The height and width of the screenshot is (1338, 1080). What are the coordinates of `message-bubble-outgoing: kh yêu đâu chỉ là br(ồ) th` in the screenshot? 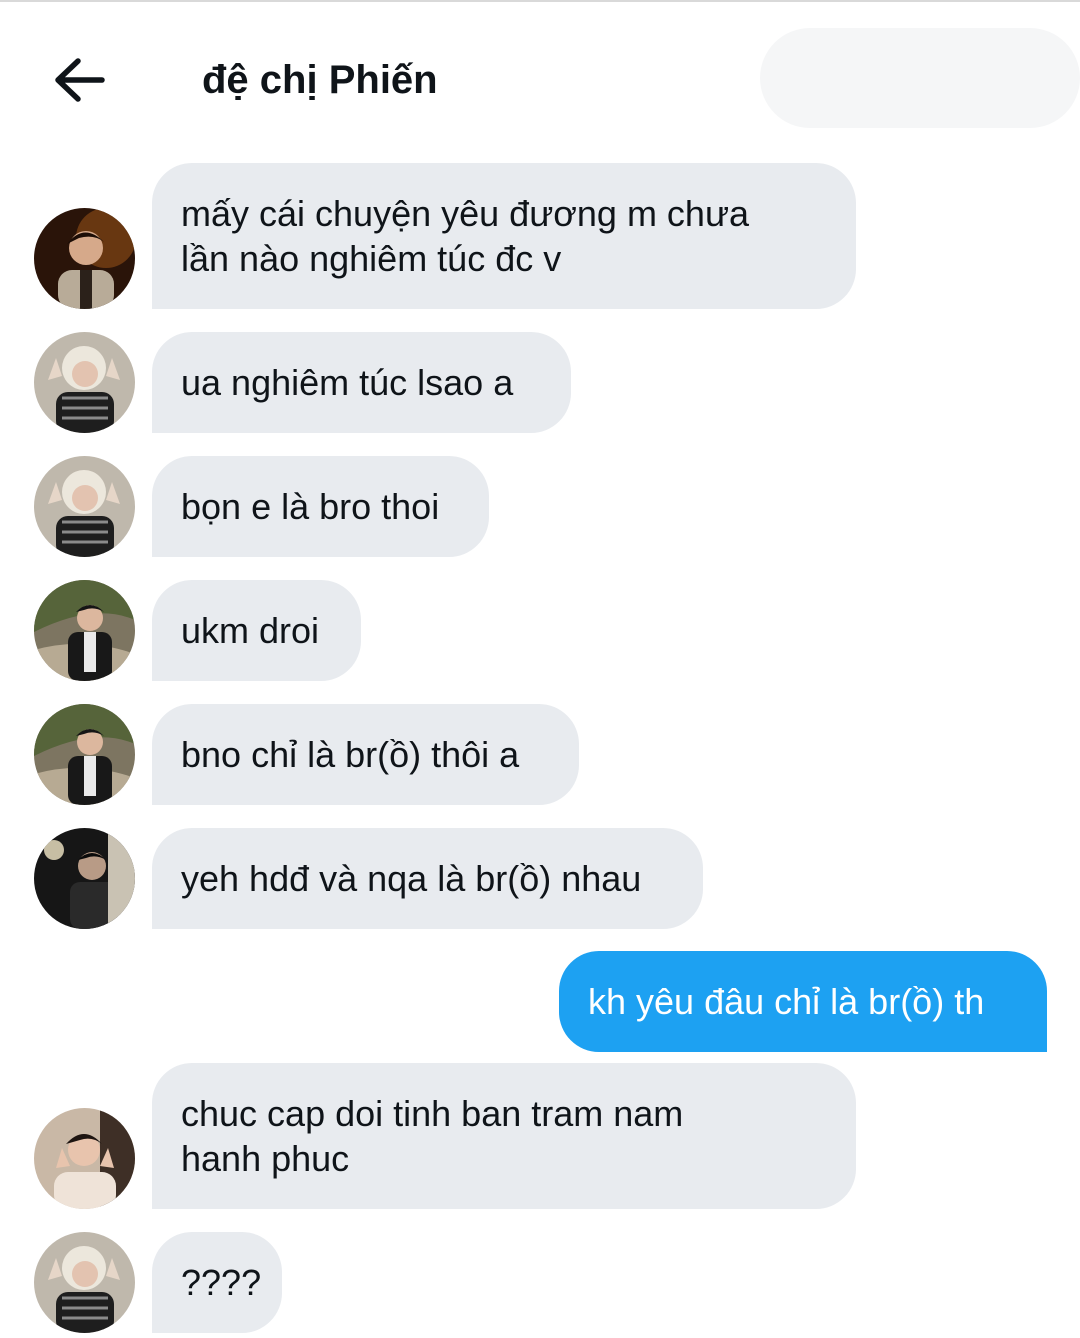 It's located at (803, 1001).